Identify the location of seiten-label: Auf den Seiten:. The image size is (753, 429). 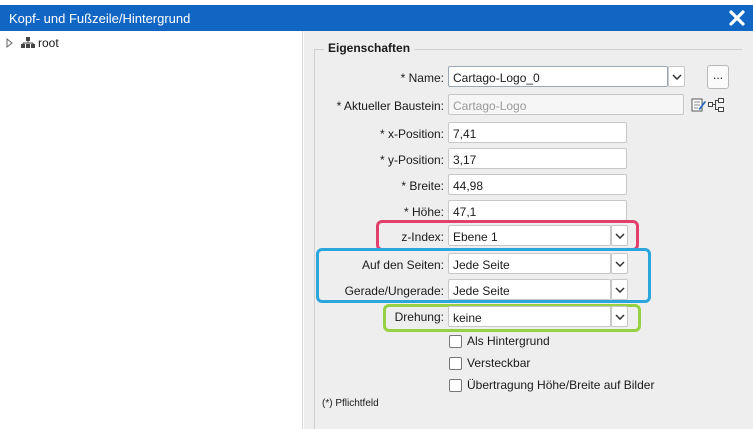
(402, 265).